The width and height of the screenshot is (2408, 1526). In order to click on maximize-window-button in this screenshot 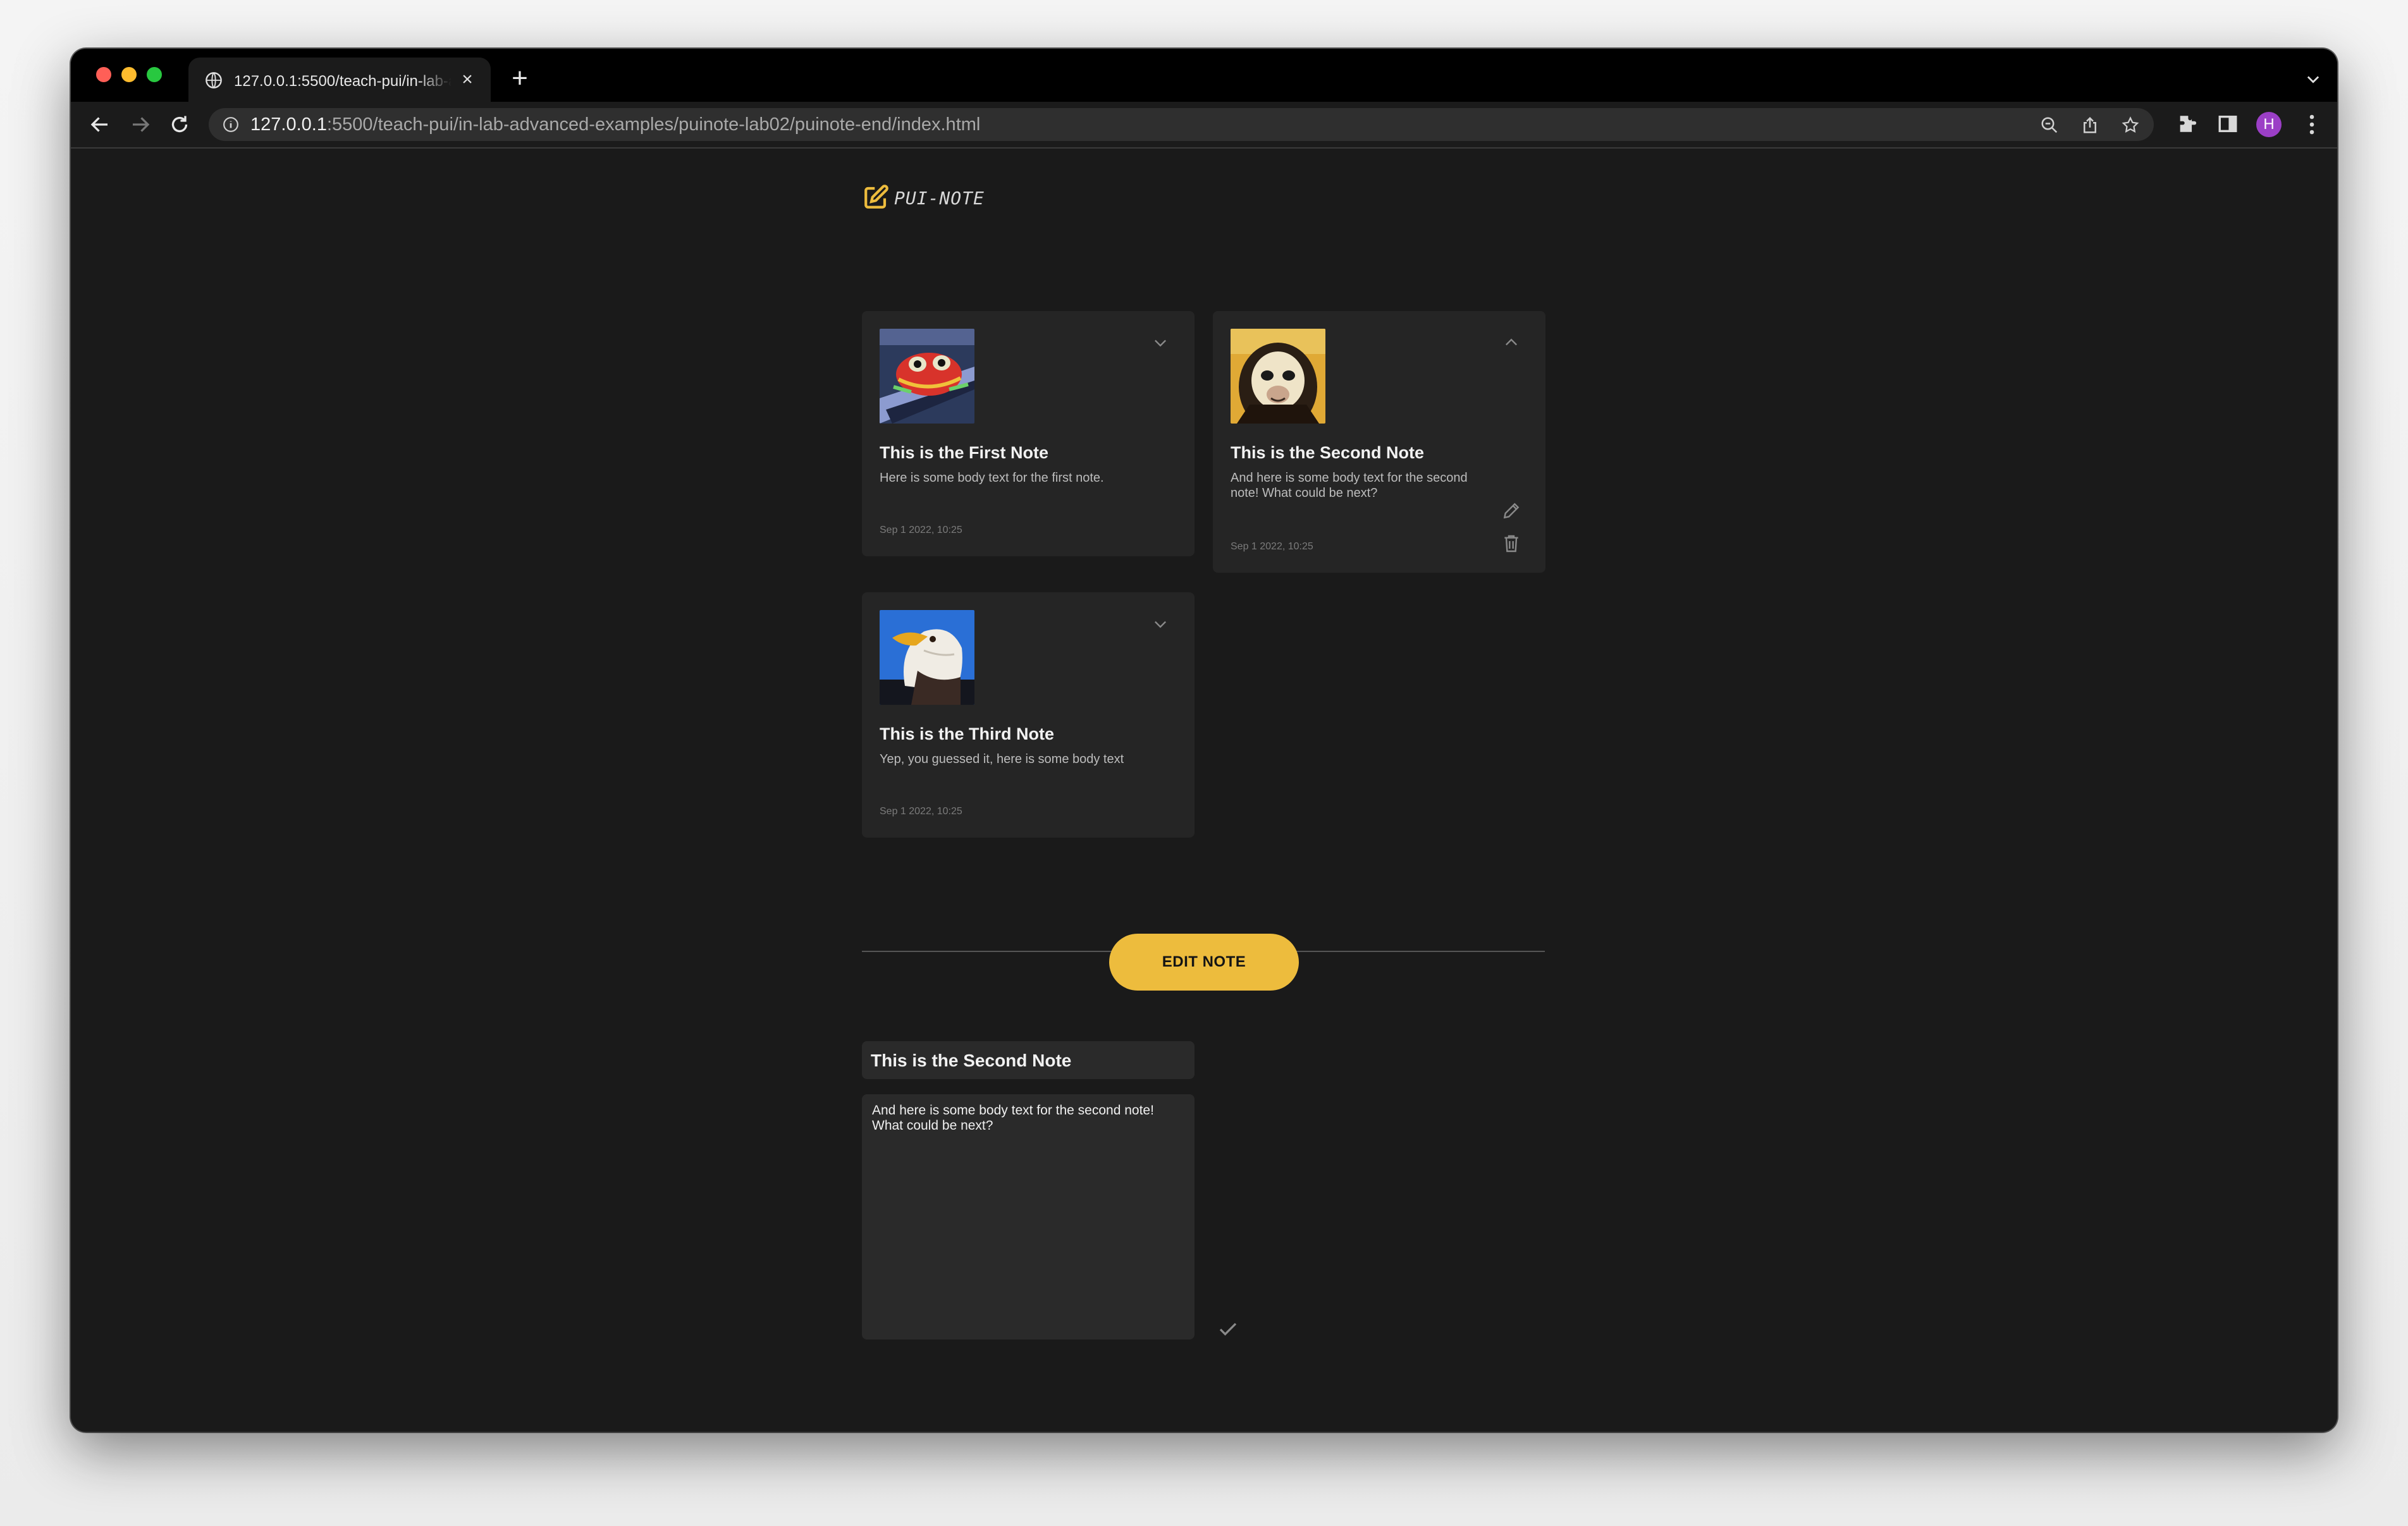, I will do `click(154, 74)`.